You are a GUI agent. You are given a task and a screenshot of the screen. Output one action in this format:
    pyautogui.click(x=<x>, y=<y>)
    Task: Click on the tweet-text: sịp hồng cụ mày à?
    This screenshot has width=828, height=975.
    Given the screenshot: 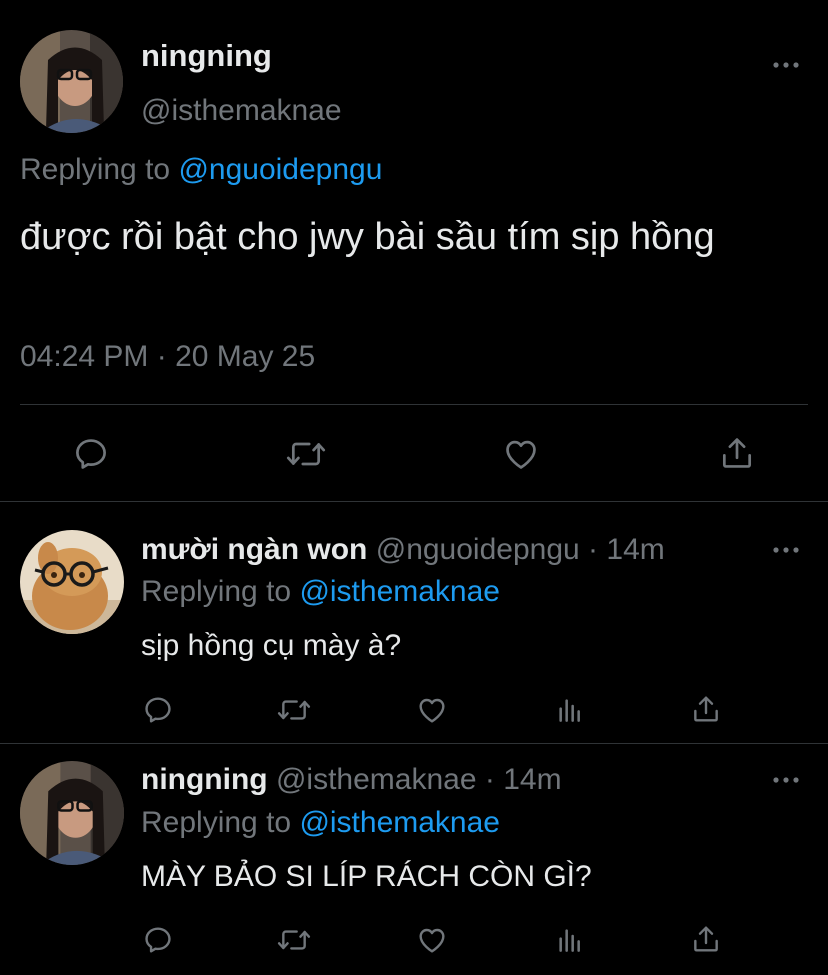 What is the action you would take?
    pyautogui.click(x=271, y=645)
    